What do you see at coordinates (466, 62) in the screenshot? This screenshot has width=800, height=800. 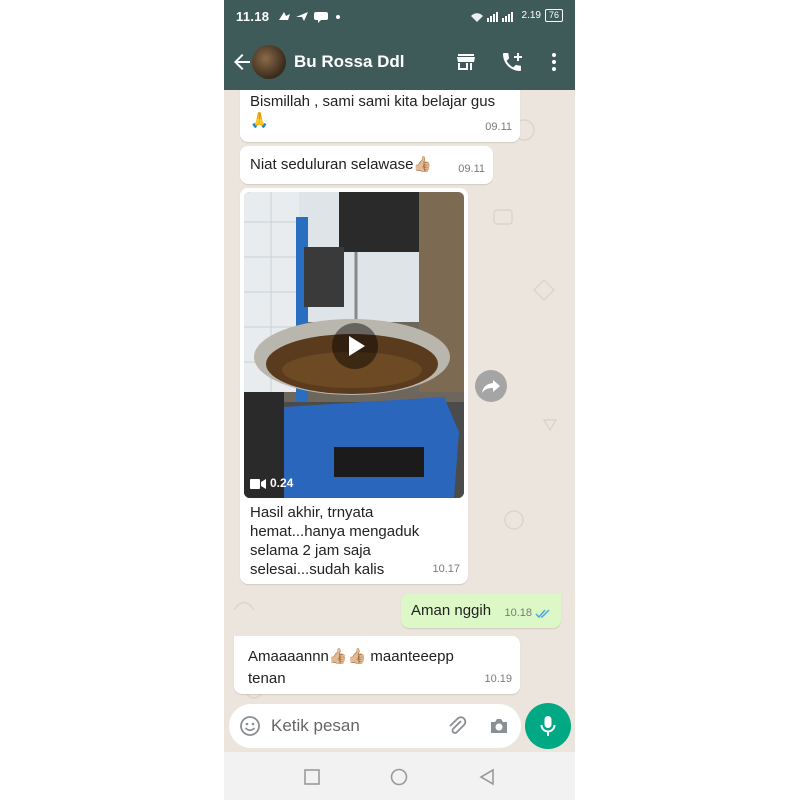 I see `shop-icon` at bounding box center [466, 62].